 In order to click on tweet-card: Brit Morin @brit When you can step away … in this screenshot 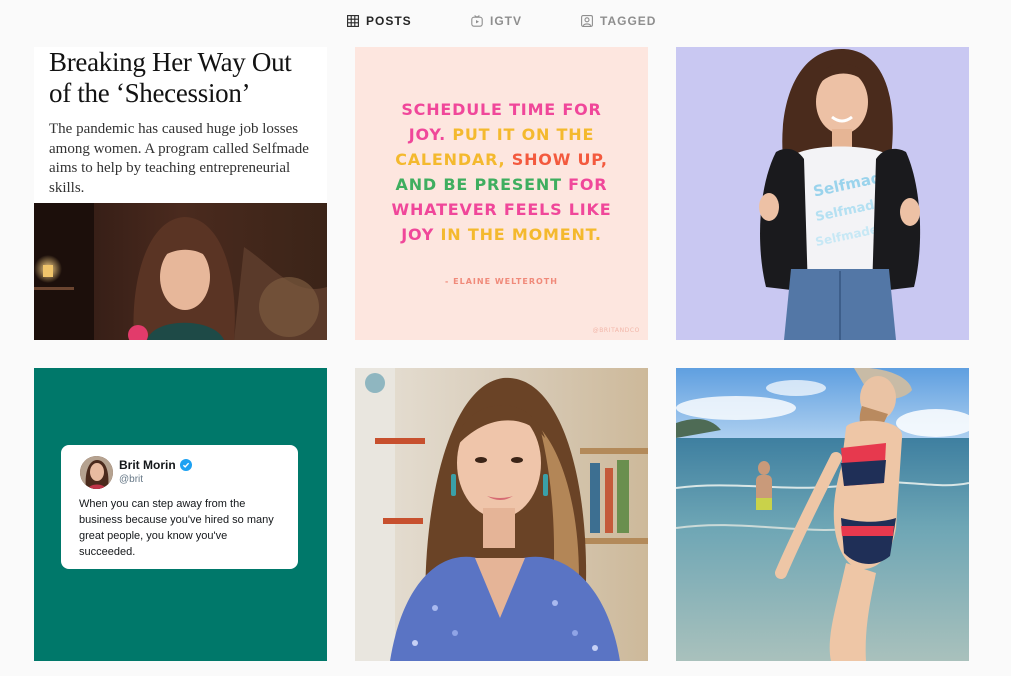, I will do `click(179, 507)`.